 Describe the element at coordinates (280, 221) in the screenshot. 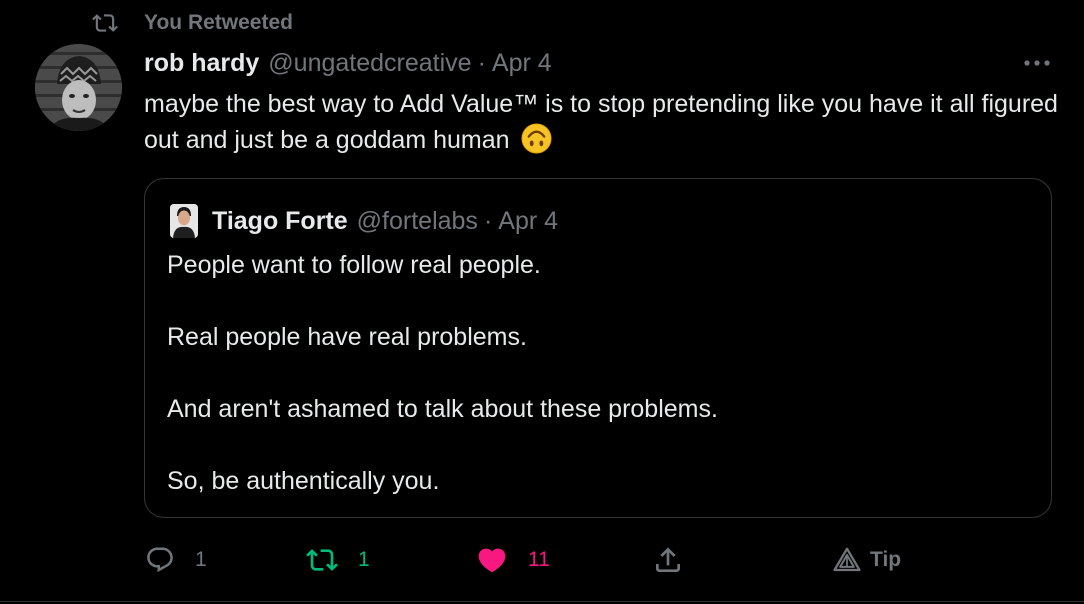

I see `quoted-author-name: Tiago Forte` at that location.